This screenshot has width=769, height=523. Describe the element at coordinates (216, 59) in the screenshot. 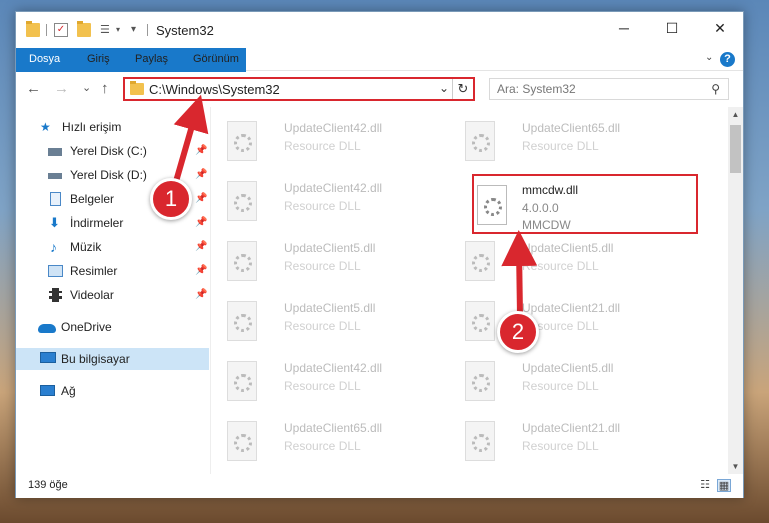

I see `tab-view: Görünüm` at that location.